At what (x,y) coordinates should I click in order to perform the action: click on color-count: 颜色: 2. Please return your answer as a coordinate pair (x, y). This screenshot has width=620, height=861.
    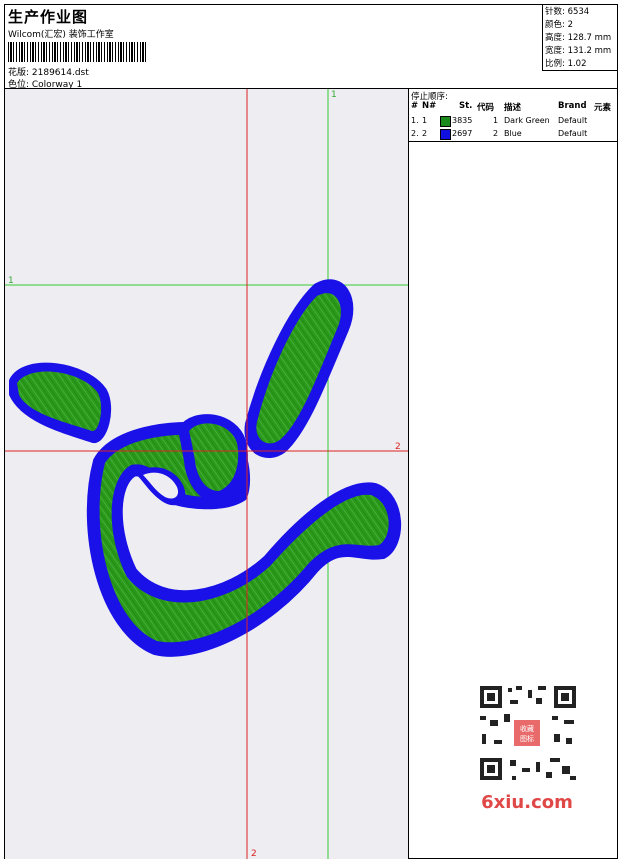
    Looking at the image, I should click on (559, 25).